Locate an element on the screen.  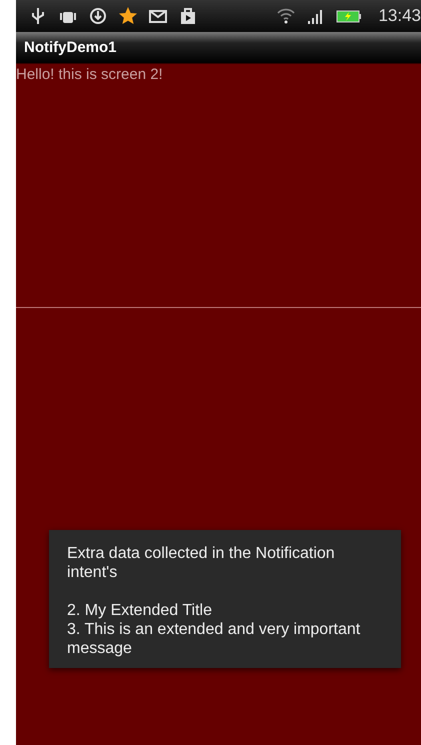
bag-icon is located at coordinates (188, 16).